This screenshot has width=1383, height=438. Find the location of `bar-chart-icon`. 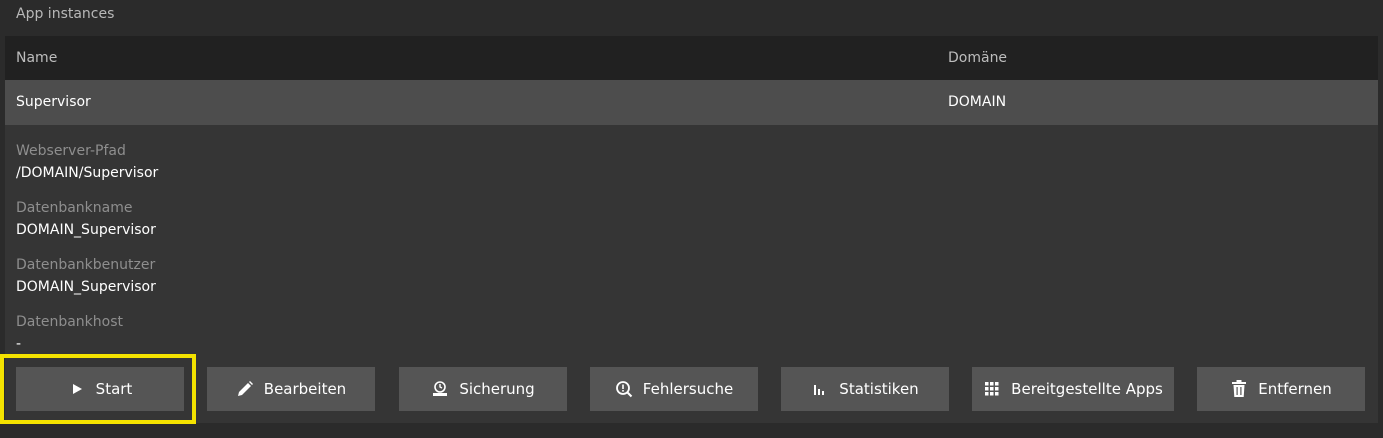

bar-chart-icon is located at coordinates (820, 389).